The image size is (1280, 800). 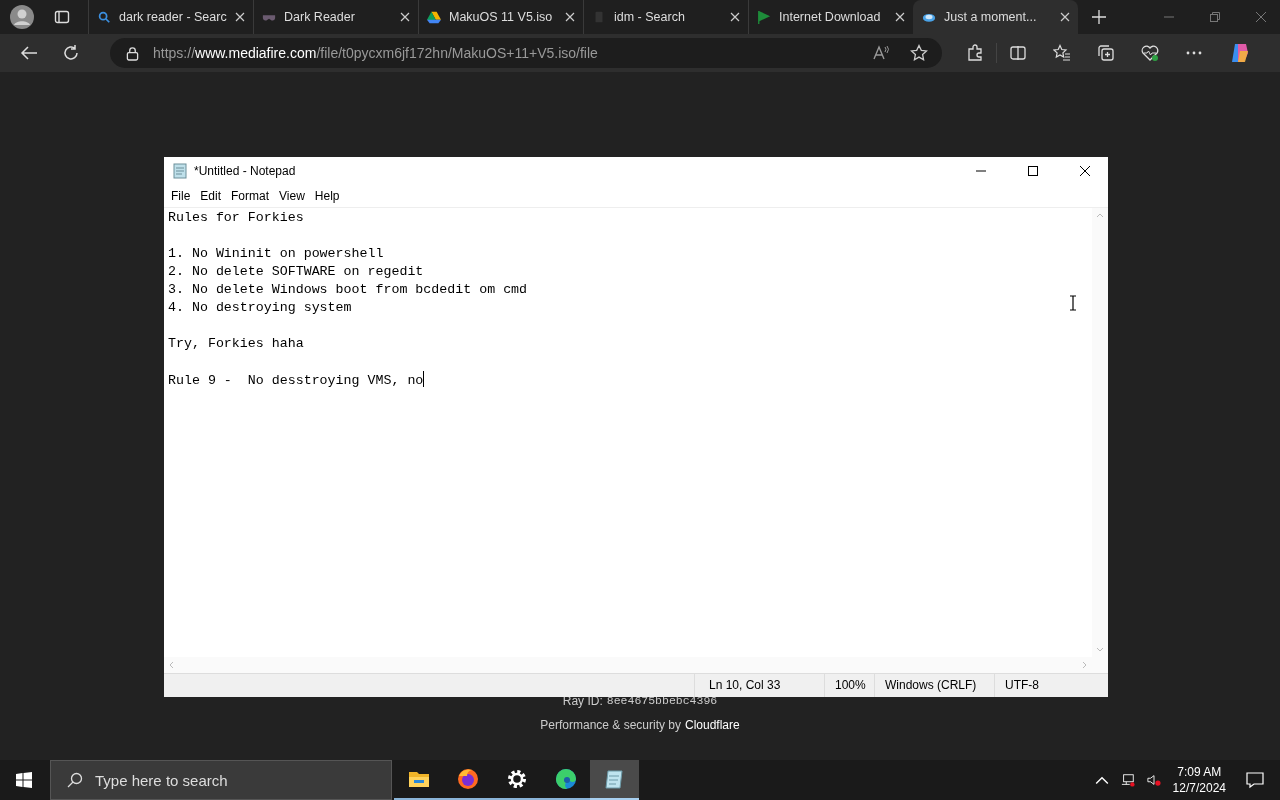 What do you see at coordinates (62, 17) in the screenshot?
I see `tab-actions-icon` at bounding box center [62, 17].